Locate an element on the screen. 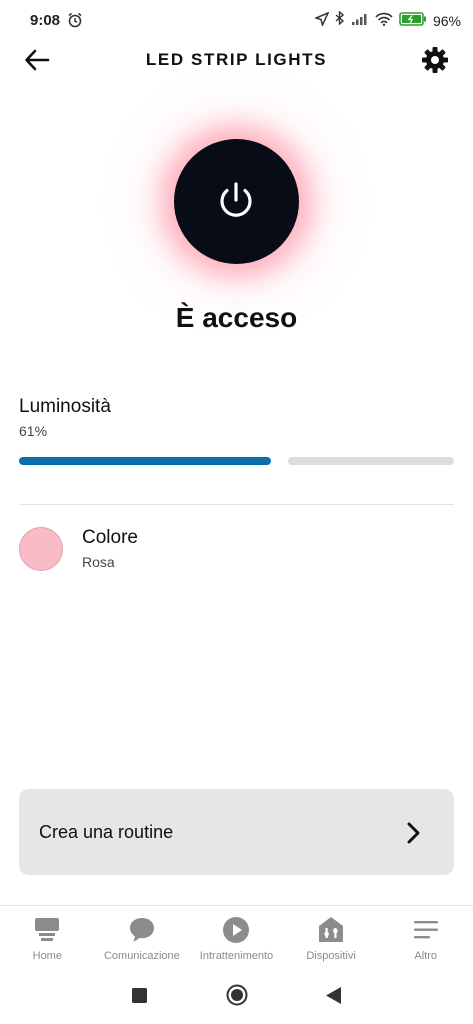 The height and width of the screenshot is (1024, 473). create-routine-button: Crea una routine is located at coordinates (236, 832).